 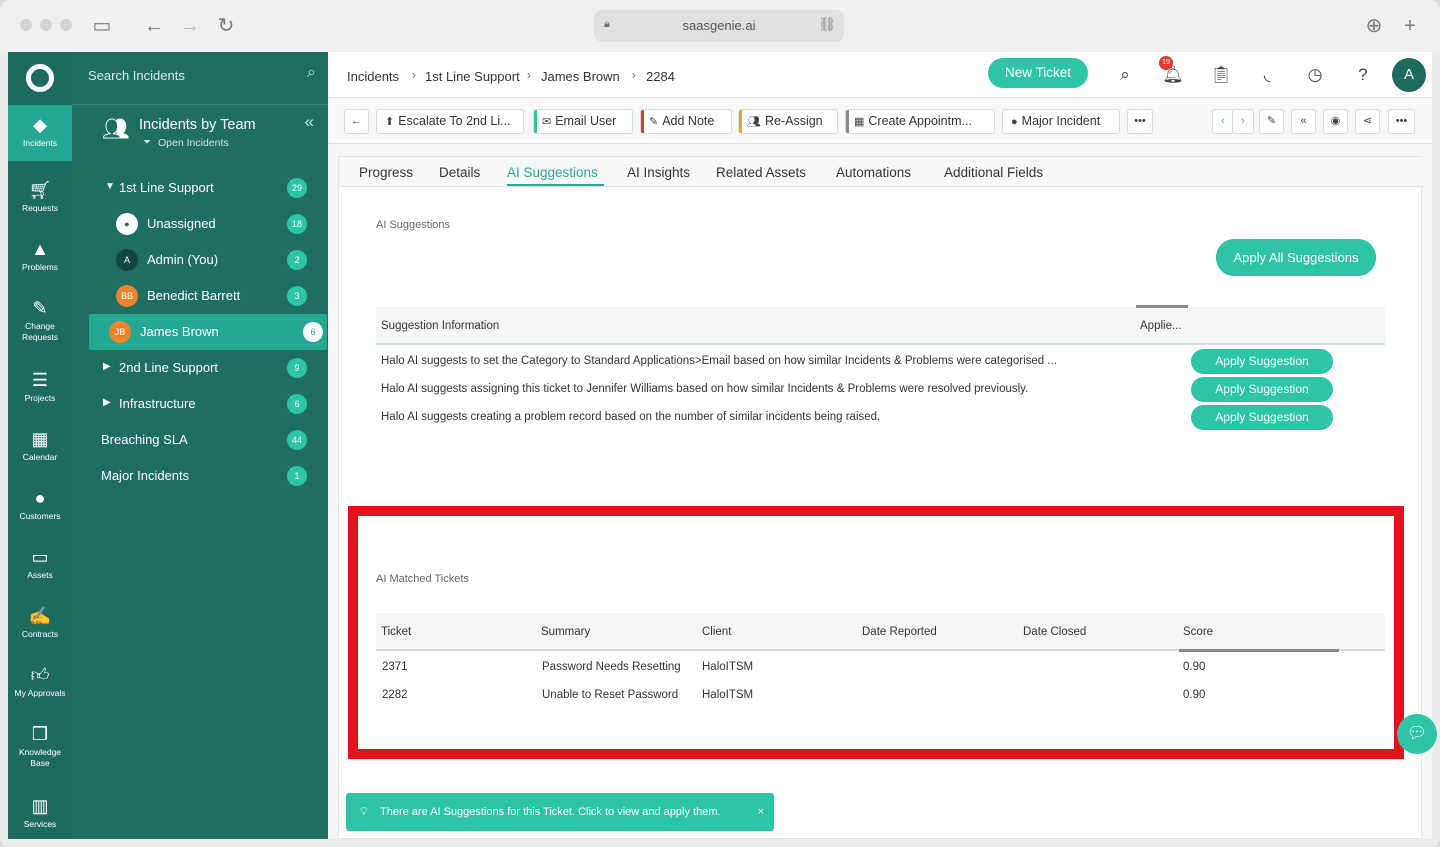 What do you see at coordinates (1271, 121) in the screenshot?
I see `edit-icon: ✎` at bounding box center [1271, 121].